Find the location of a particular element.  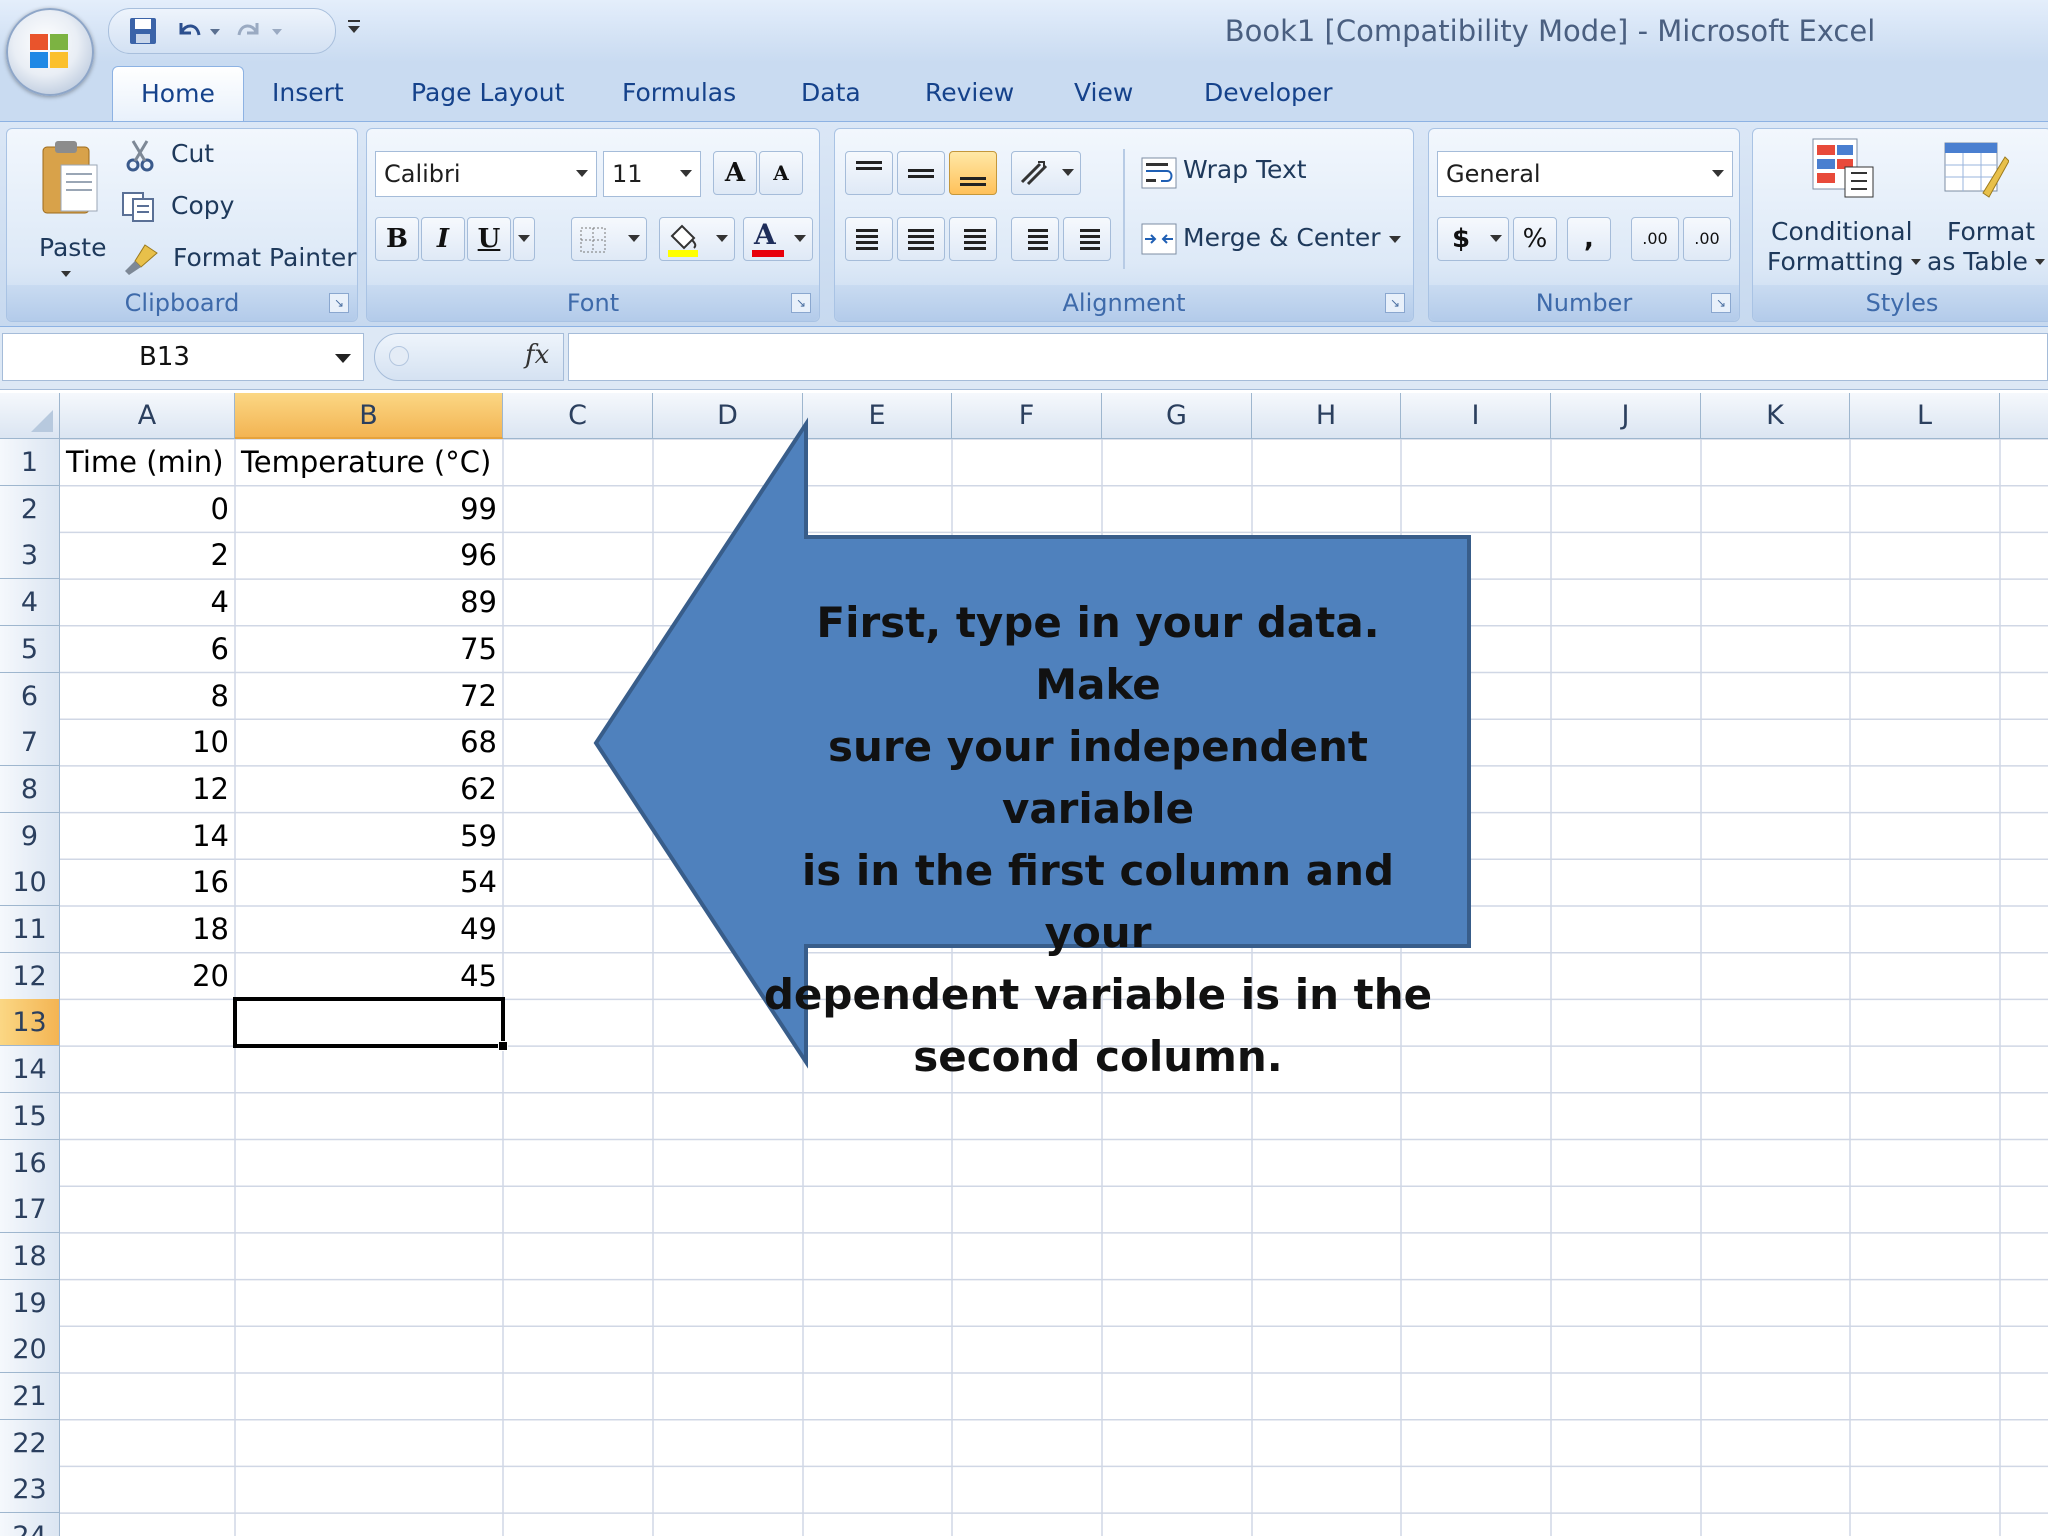

row-header-19: 19 is located at coordinates (30, 1303).